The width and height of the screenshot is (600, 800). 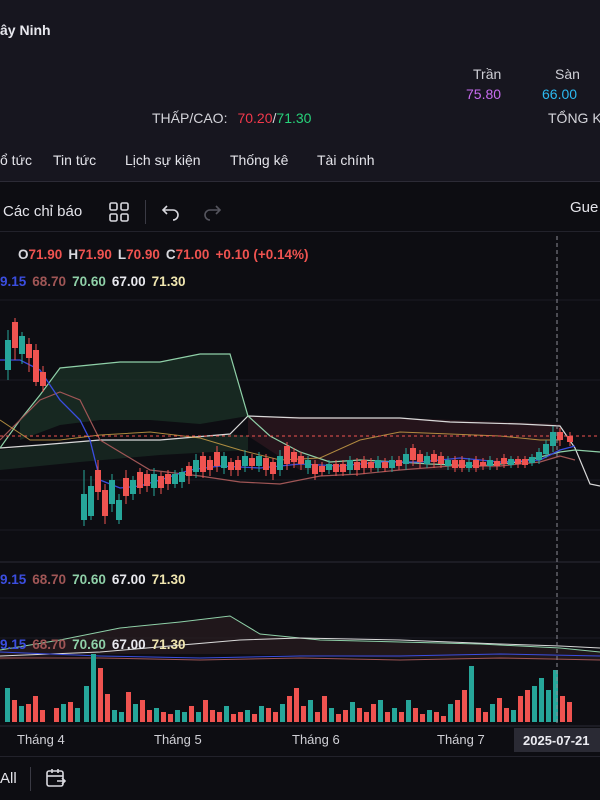 I want to click on close-label: C, so click(x=170, y=254).